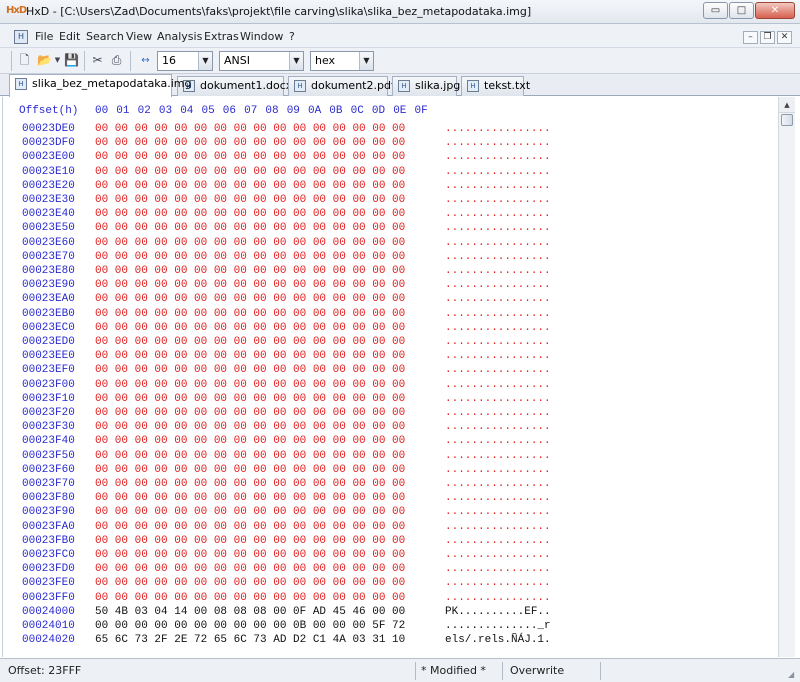 The height and width of the screenshot is (682, 800). Describe the element at coordinates (44, 60) in the screenshot. I see `open-folder-icon: 📂` at that location.